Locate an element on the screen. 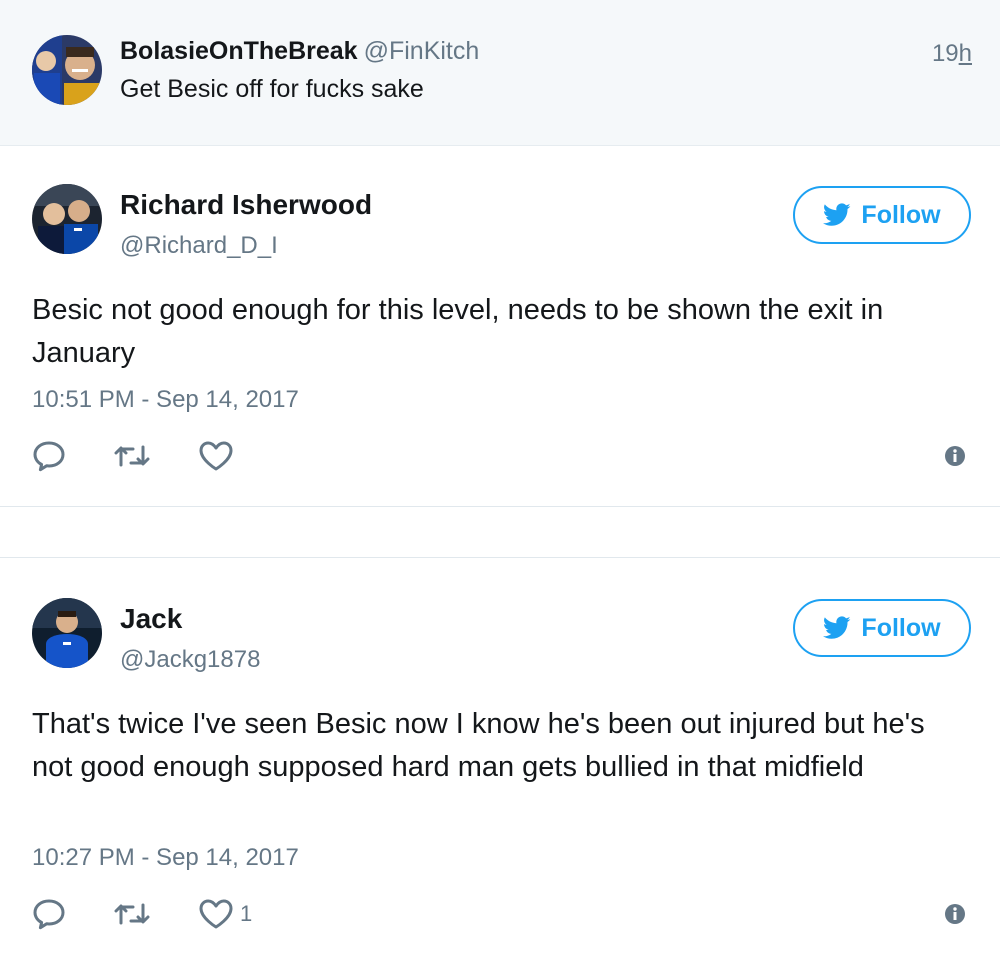 The height and width of the screenshot is (959, 1000). relative-time: 19h is located at coordinates (952, 54).